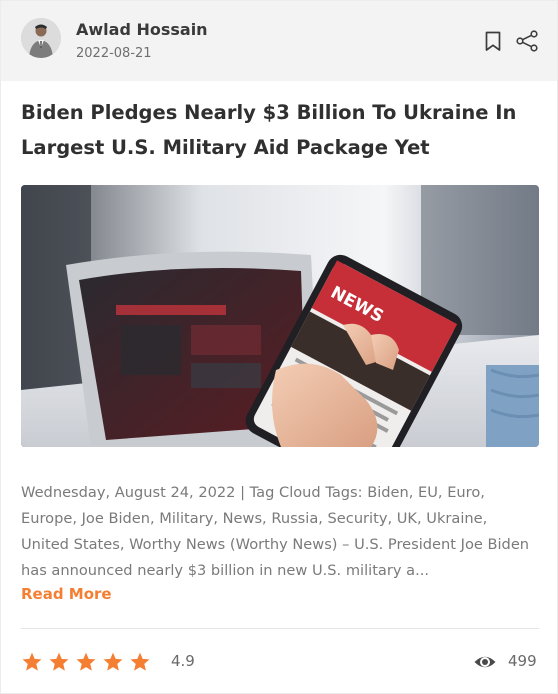 The image size is (558, 694). I want to click on post-date: 2022-08-21, so click(114, 53).